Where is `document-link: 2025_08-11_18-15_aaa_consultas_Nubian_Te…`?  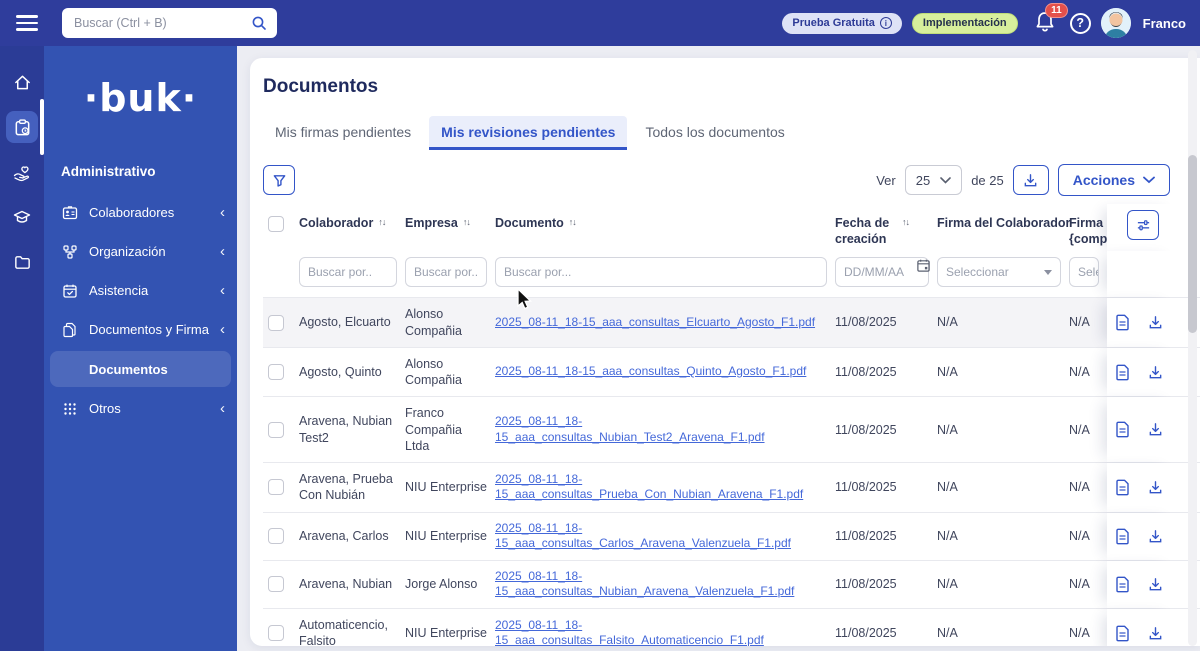 document-link: 2025_08-11_18-15_aaa_consultas_Nubian_Te… is located at coordinates (661, 429).